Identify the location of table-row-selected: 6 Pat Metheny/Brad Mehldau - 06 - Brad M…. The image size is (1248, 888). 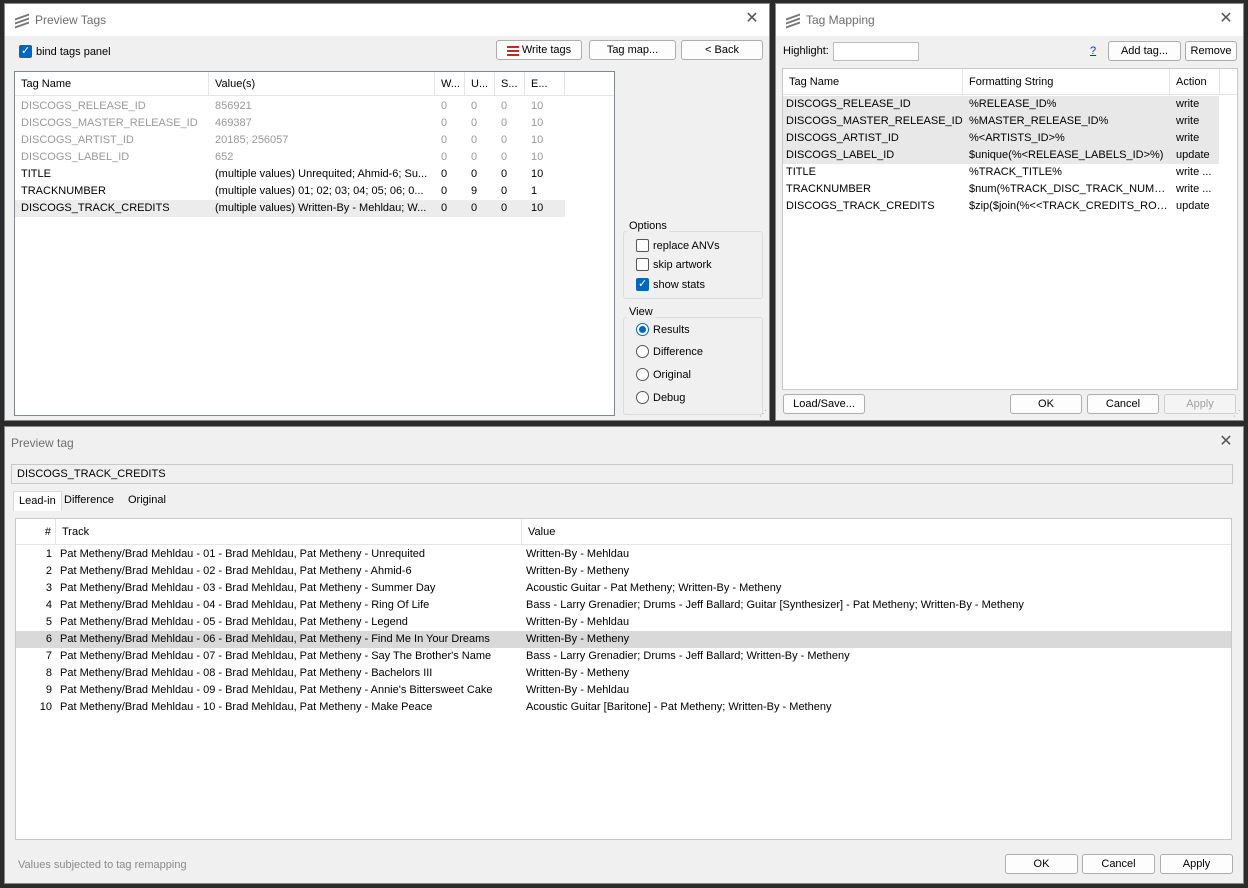
(623, 639).